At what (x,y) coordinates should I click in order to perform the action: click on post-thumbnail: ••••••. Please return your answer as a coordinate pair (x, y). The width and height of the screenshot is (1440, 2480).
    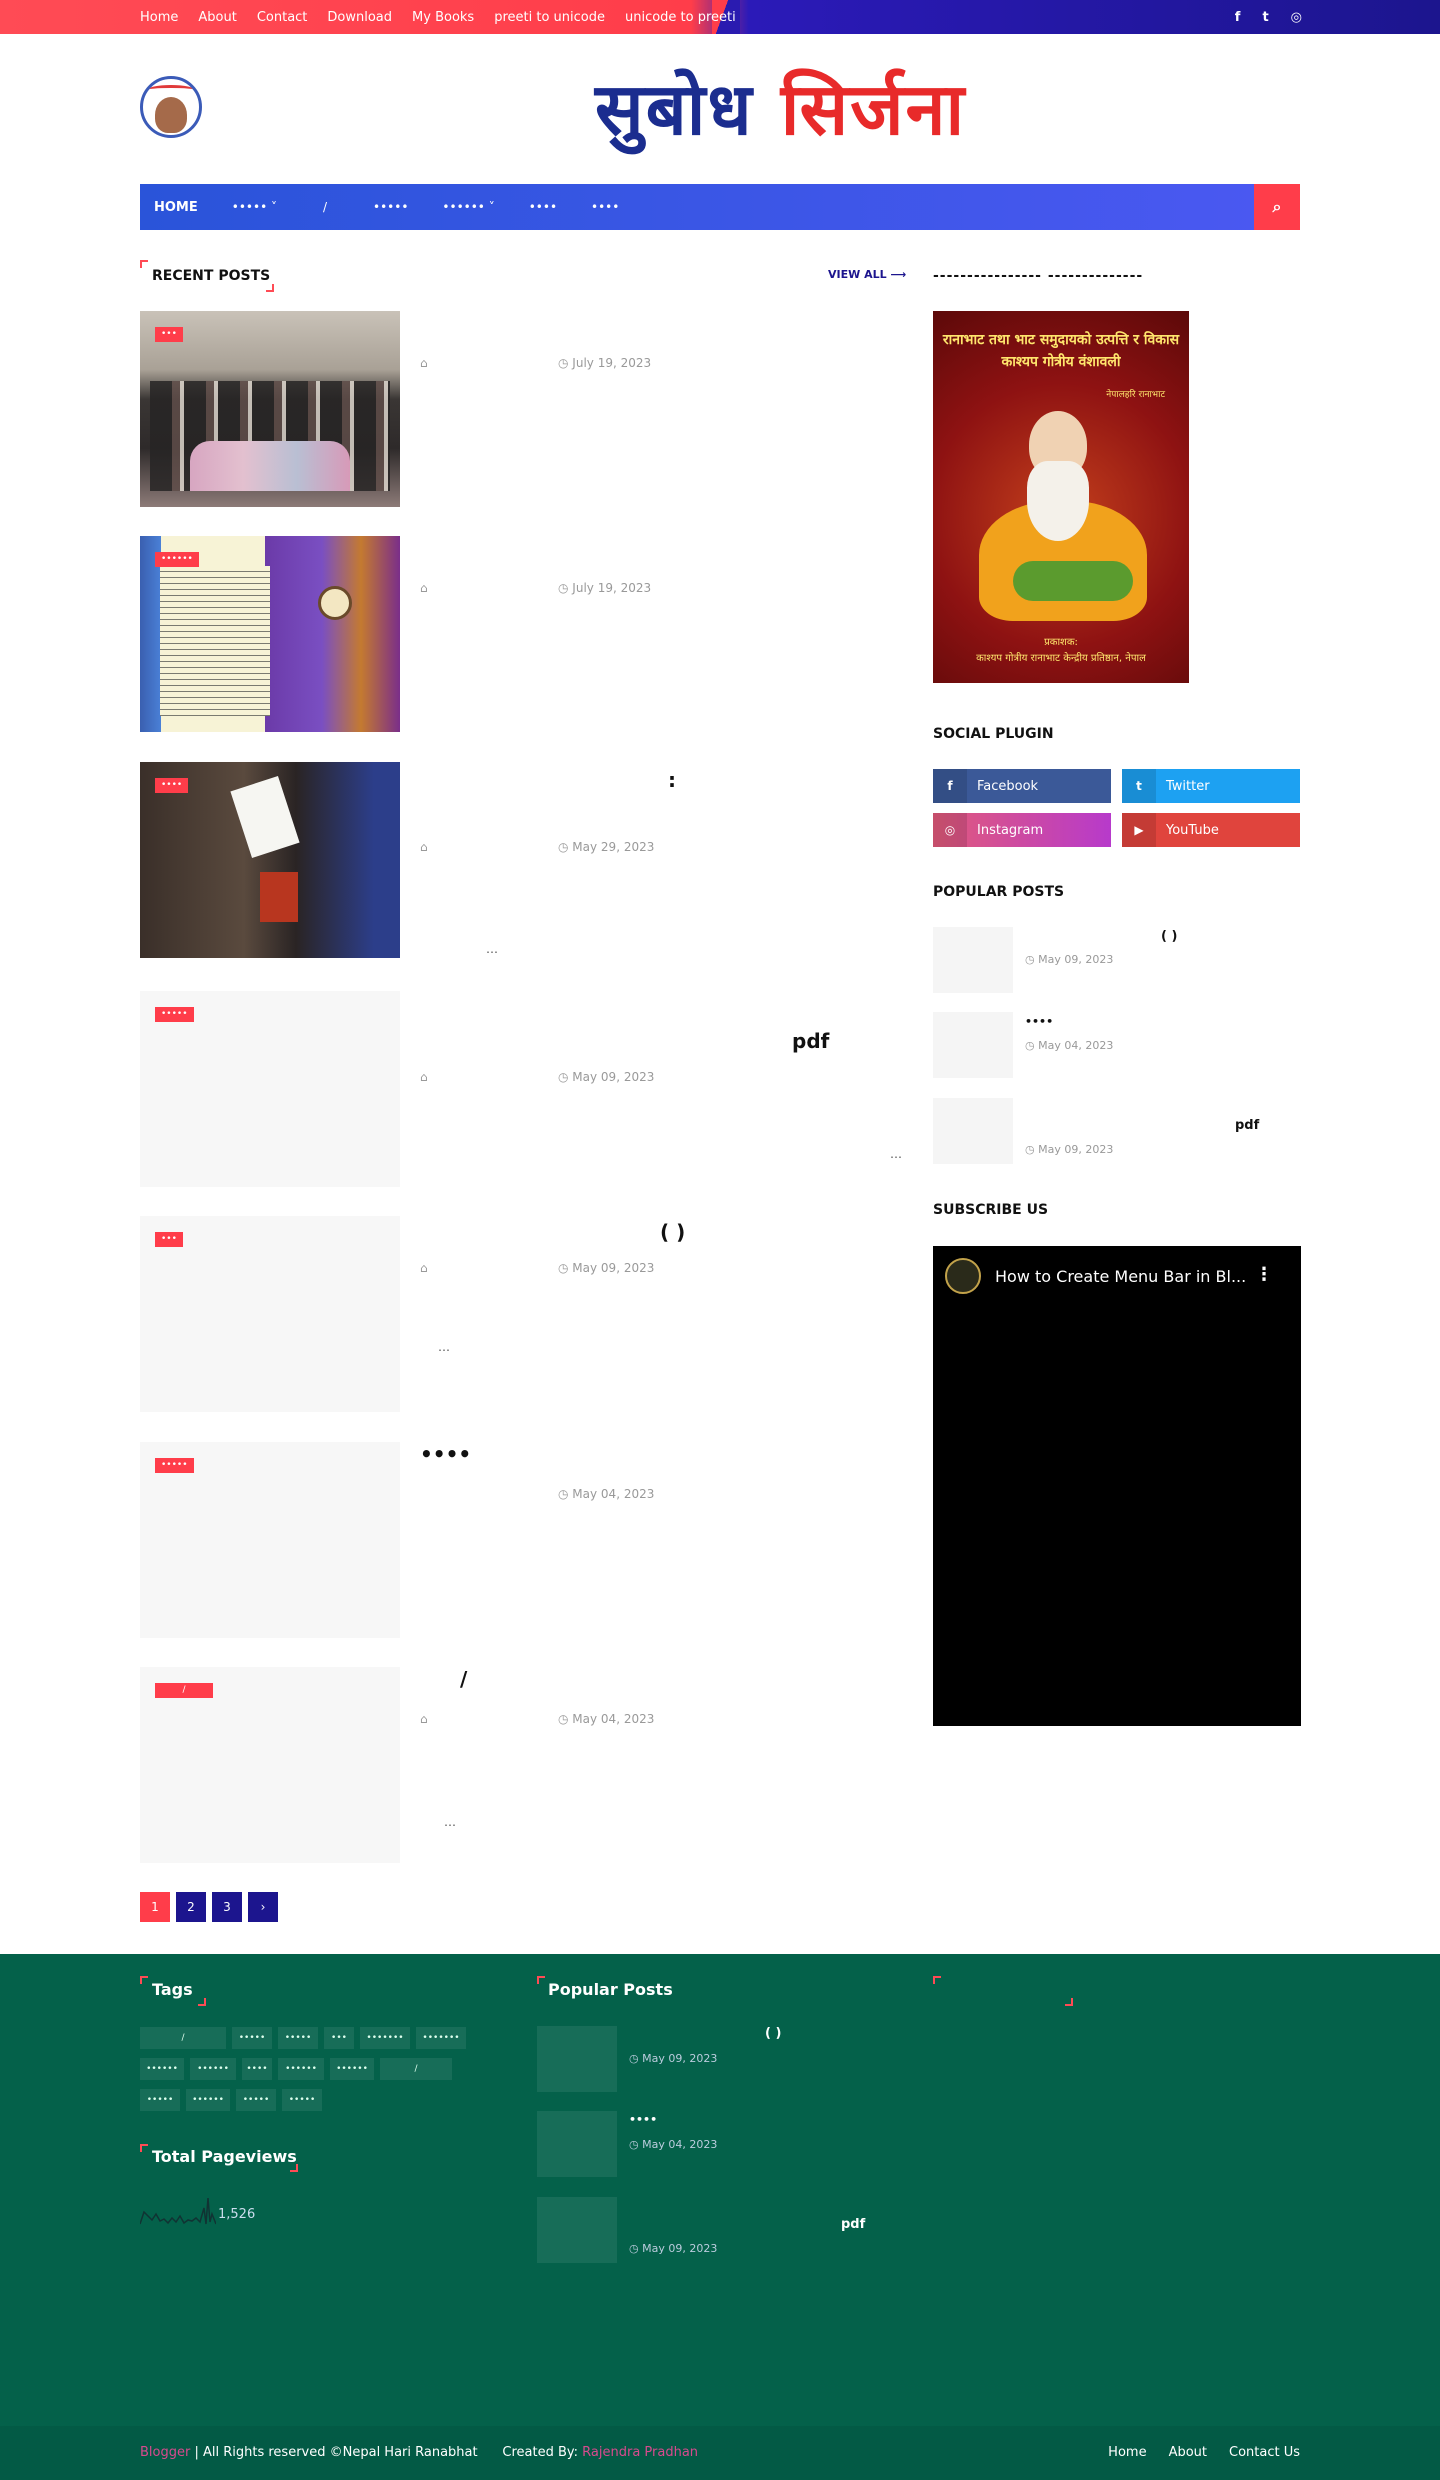
    Looking at the image, I should click on (270, 634).